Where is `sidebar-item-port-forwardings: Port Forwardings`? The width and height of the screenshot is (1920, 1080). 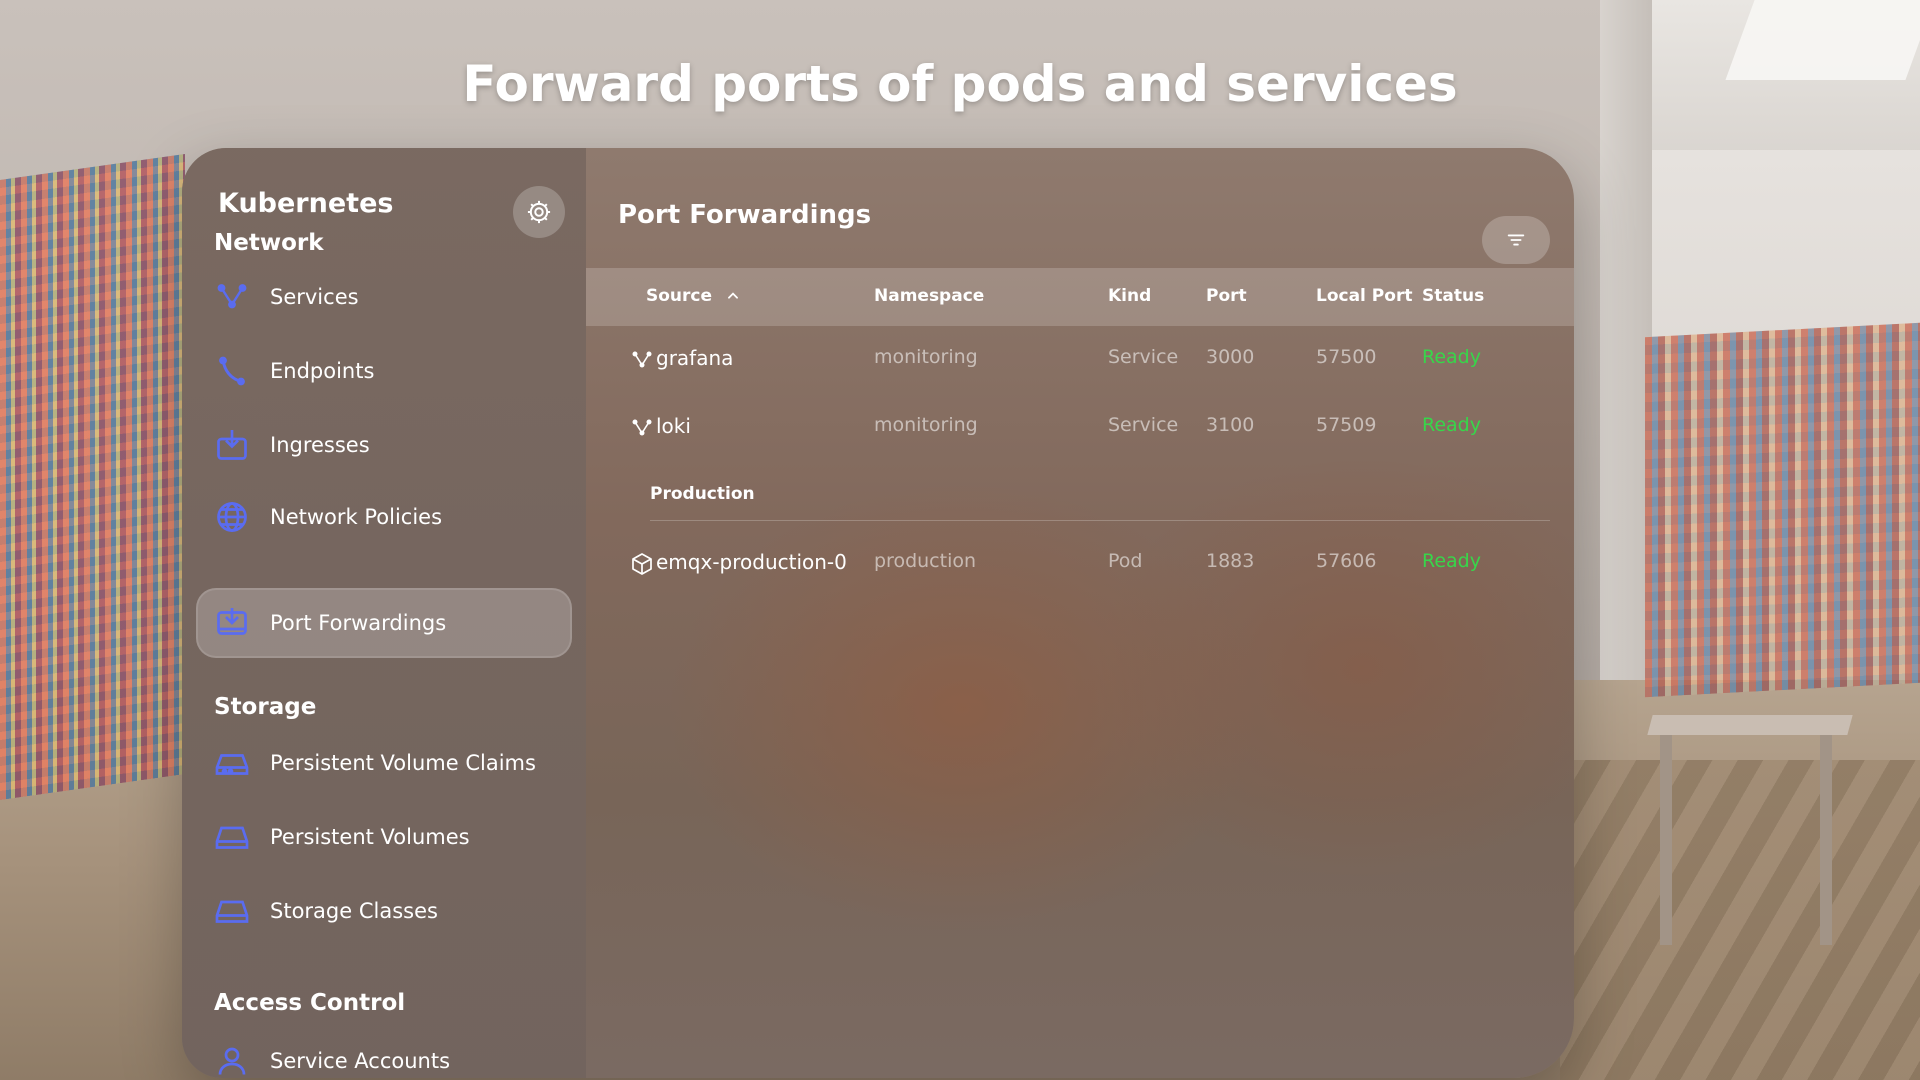 sidebar-item-port-forwardings: Port Forwardings is located at coordinates (384, 623).